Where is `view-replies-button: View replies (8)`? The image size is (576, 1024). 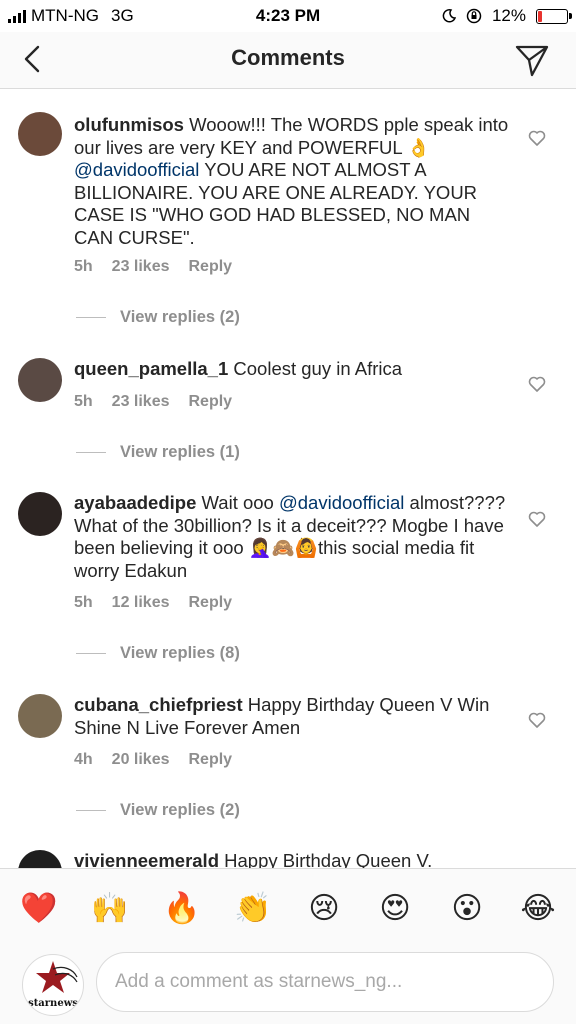 view-replies-button: View replies (8) is located at coordinates (158, 653).